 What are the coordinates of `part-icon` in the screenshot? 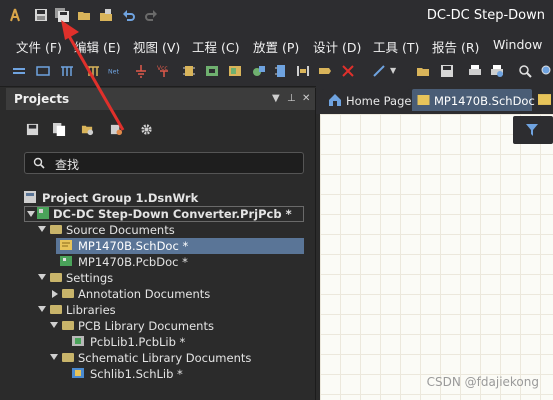 It's located at (189, 71).